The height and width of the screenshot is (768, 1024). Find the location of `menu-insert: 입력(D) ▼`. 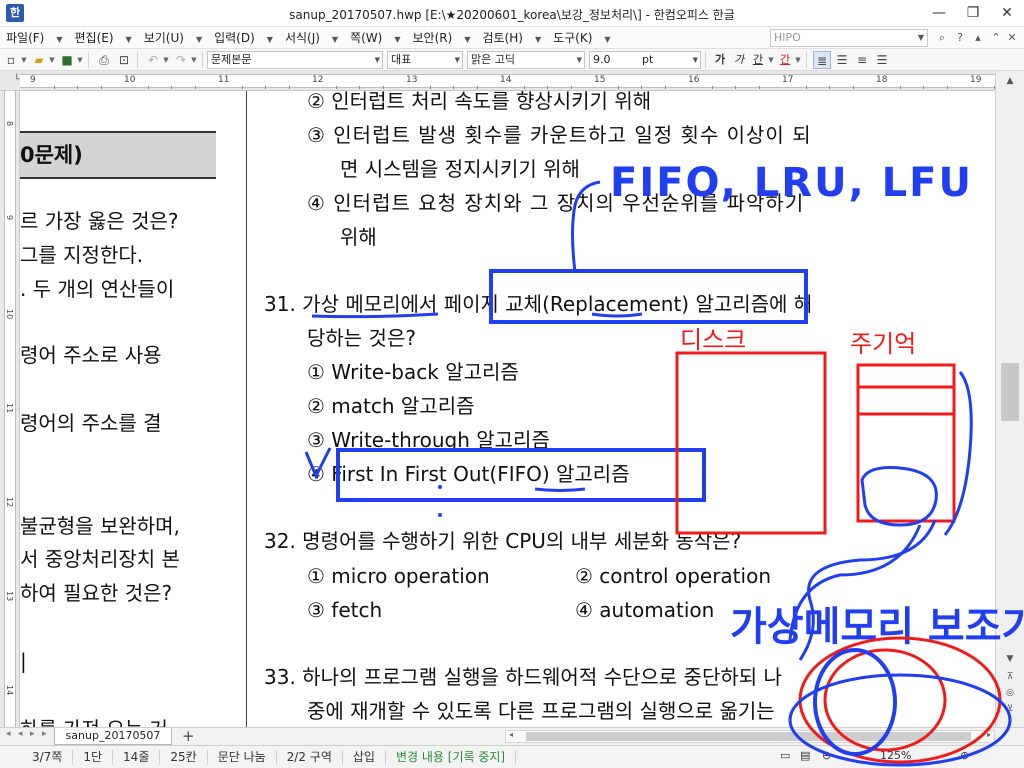

menu-insert: 입력(D) ▼ is located at coordinates (243, 38).